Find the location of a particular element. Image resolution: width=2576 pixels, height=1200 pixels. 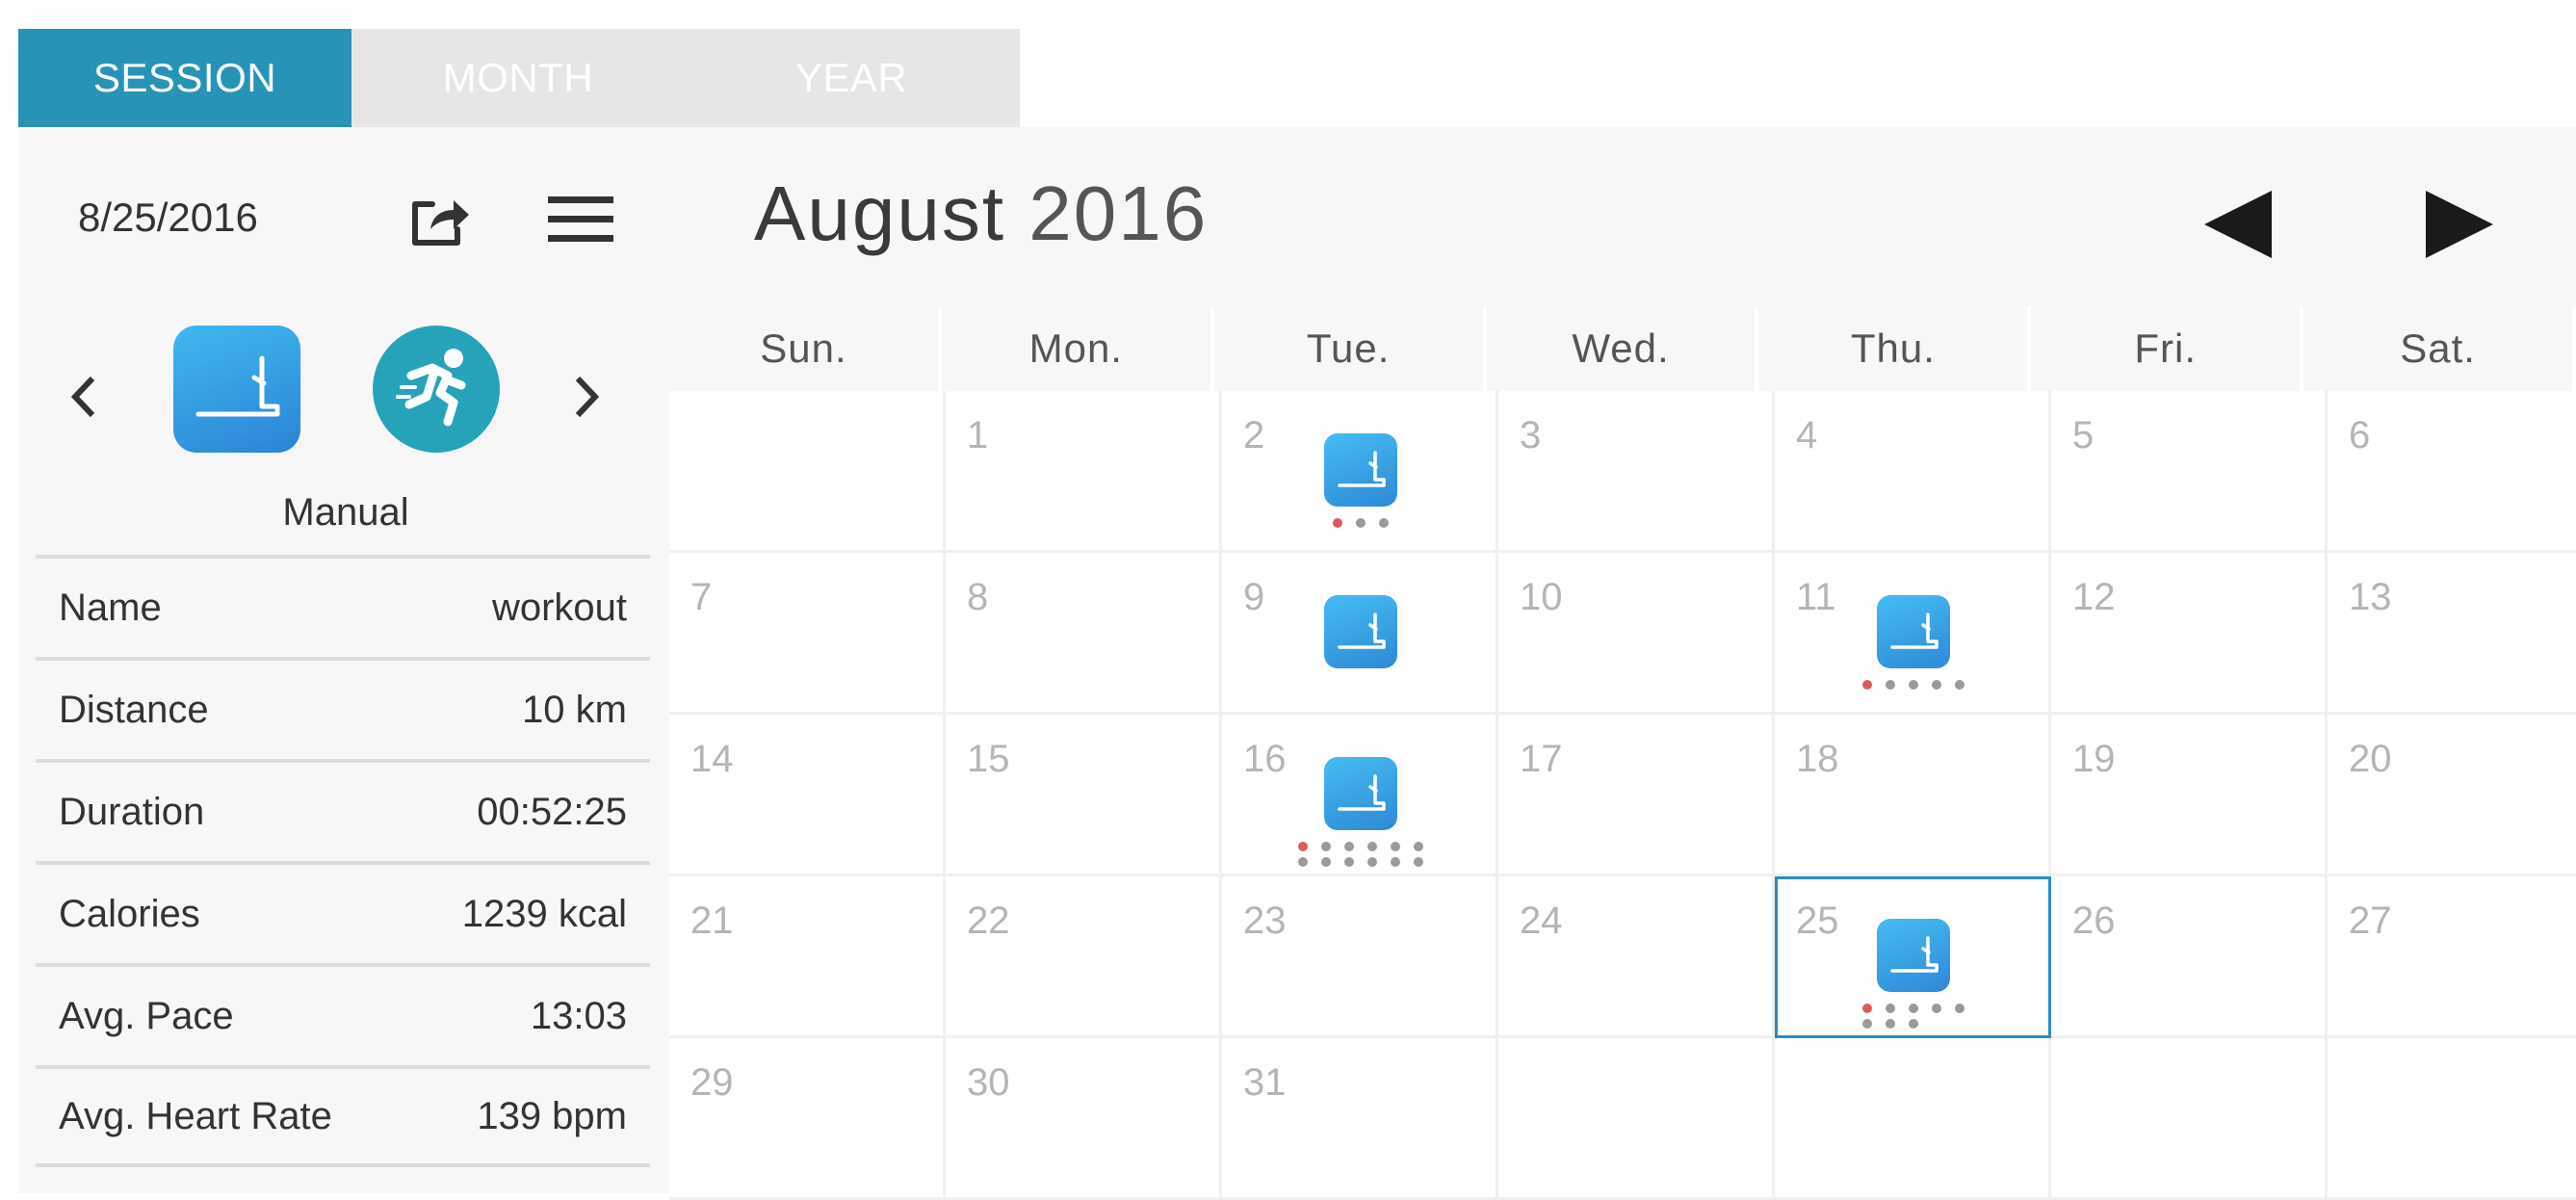

calendar-day: 13 is located at coordinates (2452, 634).